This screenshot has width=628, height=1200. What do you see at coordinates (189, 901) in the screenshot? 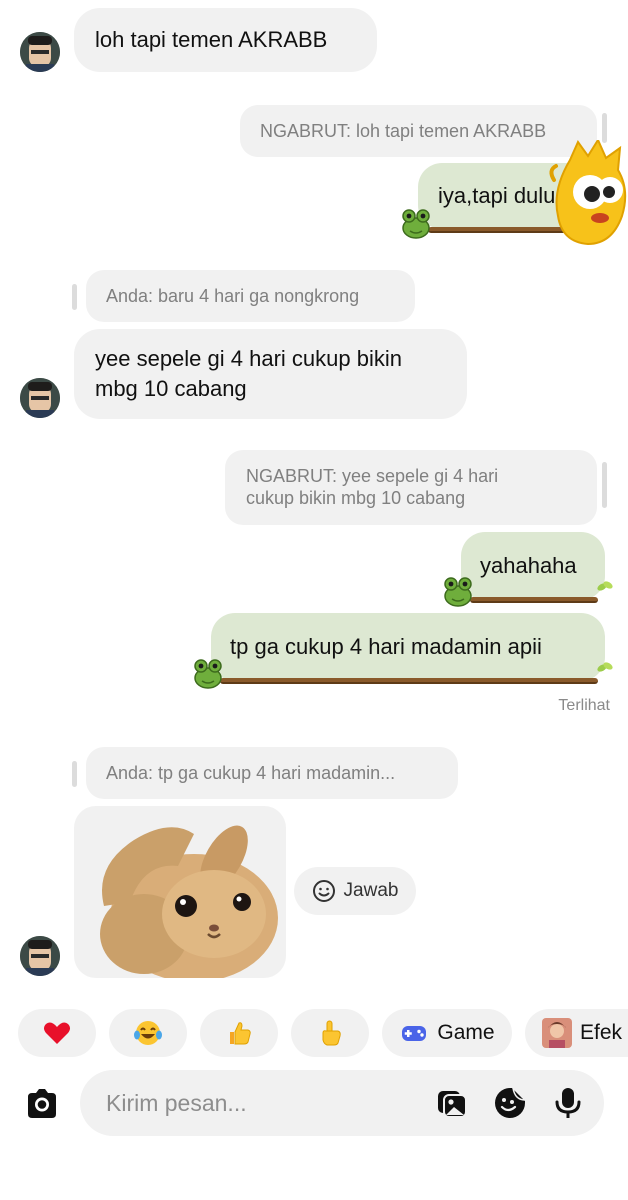
I see `crying-bunny-sticker-icon` at bounding box center [189, 901].